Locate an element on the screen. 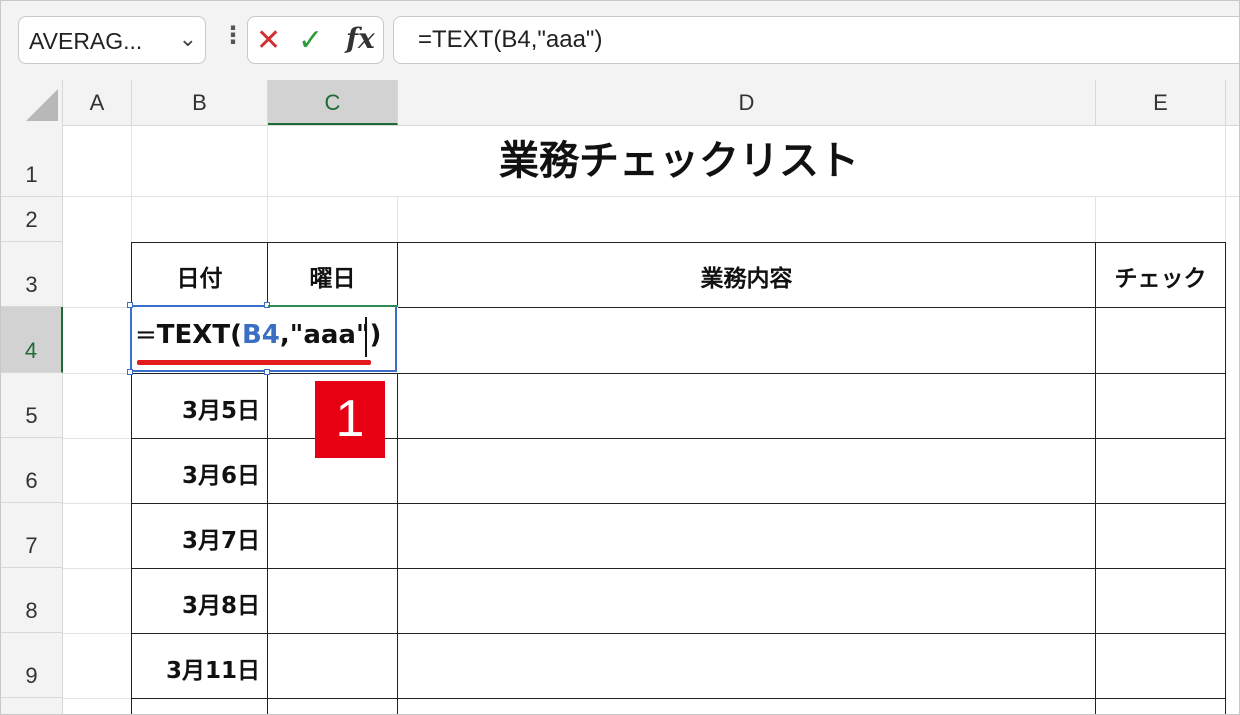  column-header-b: B is located at coordinates (200, 102).